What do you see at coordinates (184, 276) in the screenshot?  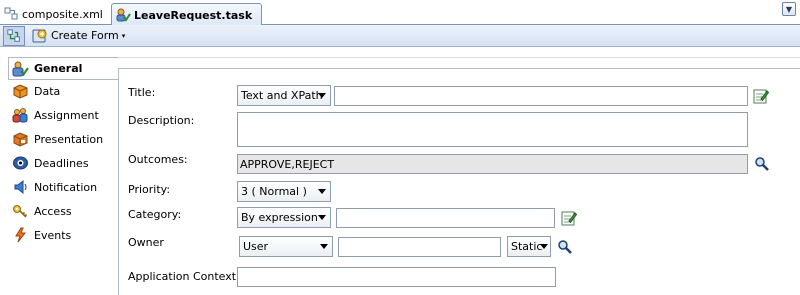 I see `application-context-label: Application Context:` at bounding box center [184, 276].